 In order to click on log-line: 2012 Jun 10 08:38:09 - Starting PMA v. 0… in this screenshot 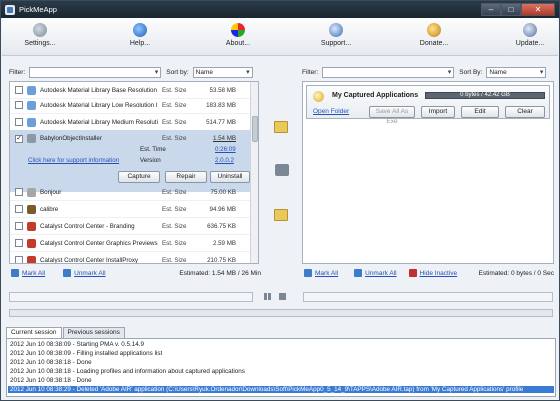, I will do `click(77, 344)`.